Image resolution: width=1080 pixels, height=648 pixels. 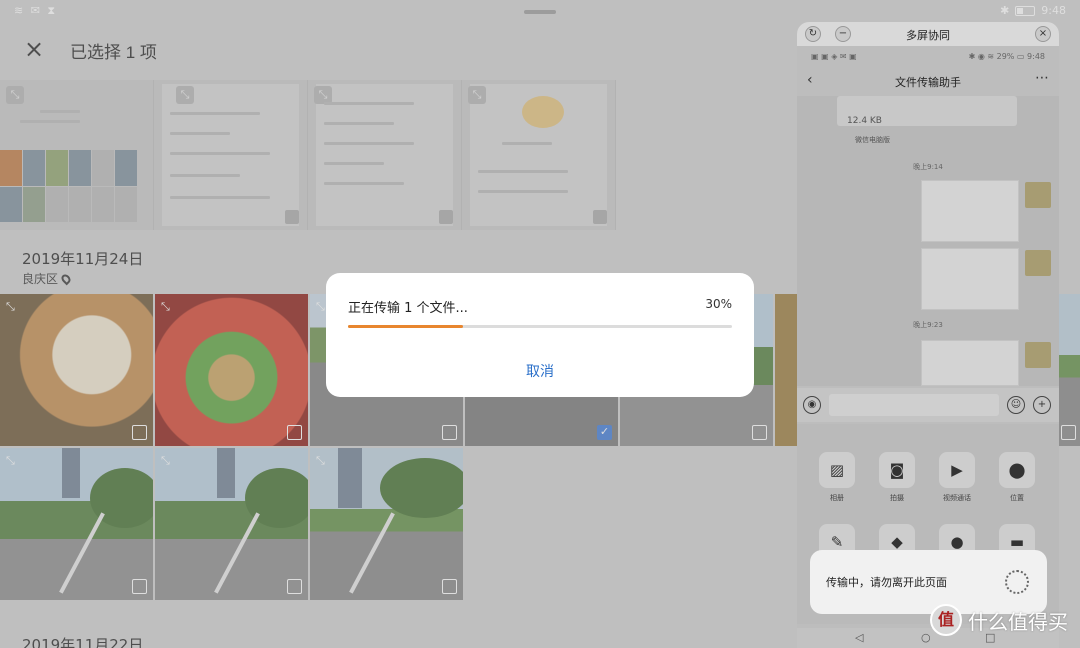 What do you see at coordinates (957, 470) in the screenshot?
I see `video-call-icon: ▶` at bounding box center [957, 470].